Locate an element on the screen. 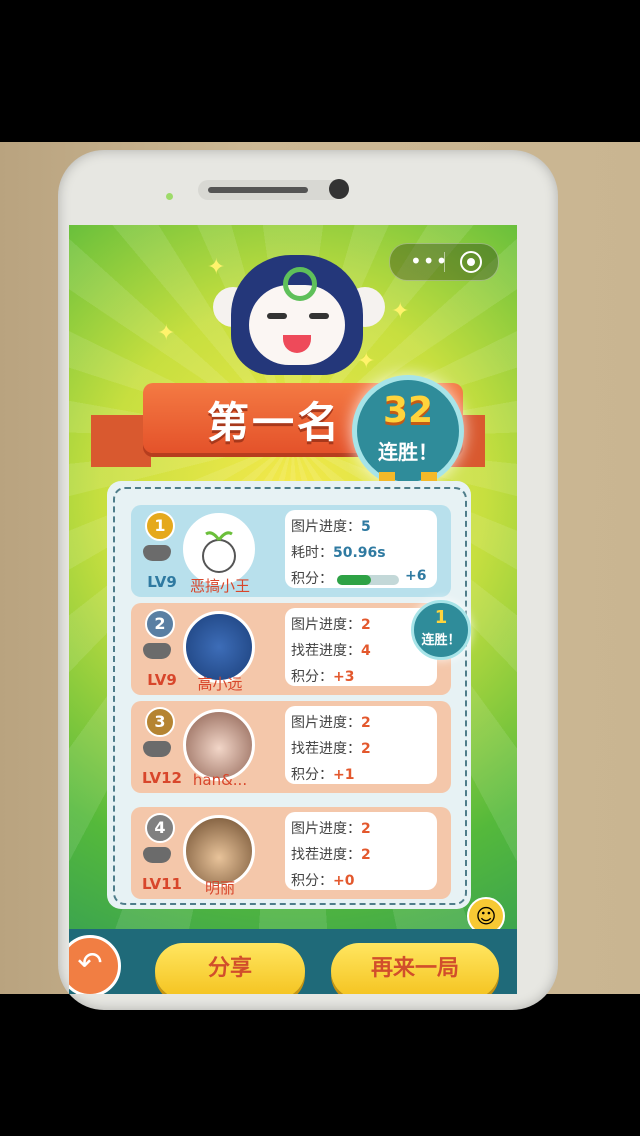  stat-line: 积分： is located at coordinates (312, 578).